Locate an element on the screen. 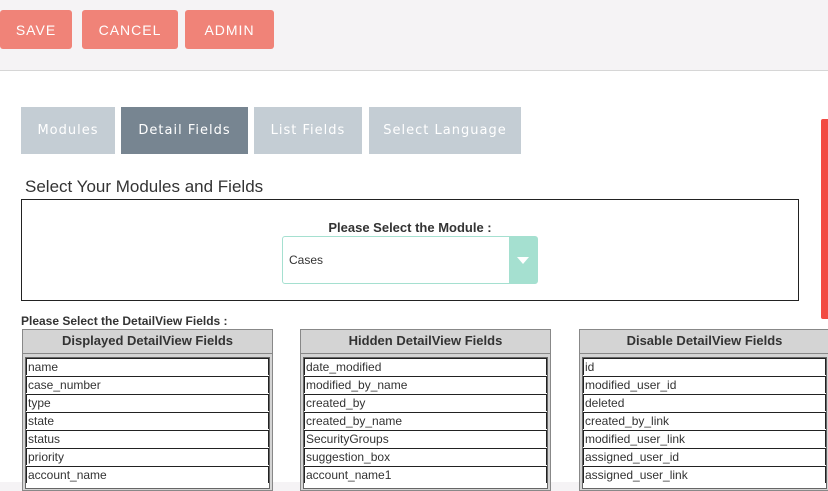 This screenshot has width=828, height=491. list-item: created_by is located at coordinates (425, 402).